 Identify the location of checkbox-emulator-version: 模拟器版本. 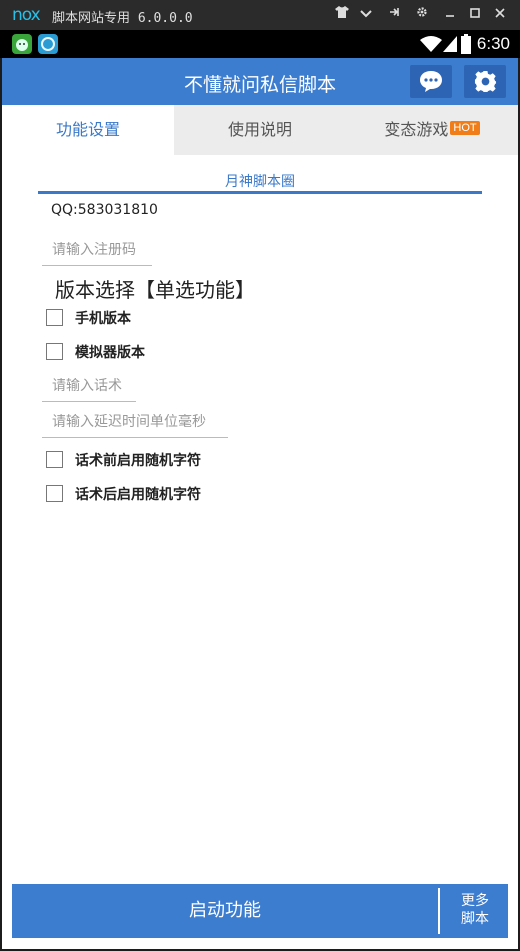
(146, 352).